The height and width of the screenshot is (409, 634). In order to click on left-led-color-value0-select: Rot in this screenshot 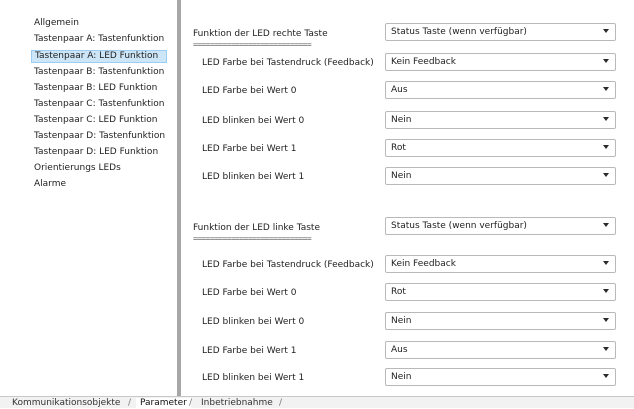, I will do `click(500, 292)`.